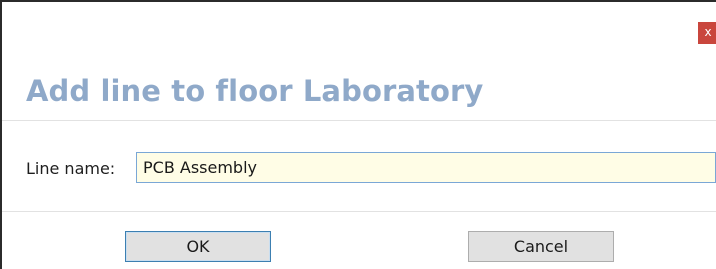 The height and width of the screenshot is (269, 716). Describe the element at coordinates (426, 167) in the screenshot. I see `line-name-input` at that location.